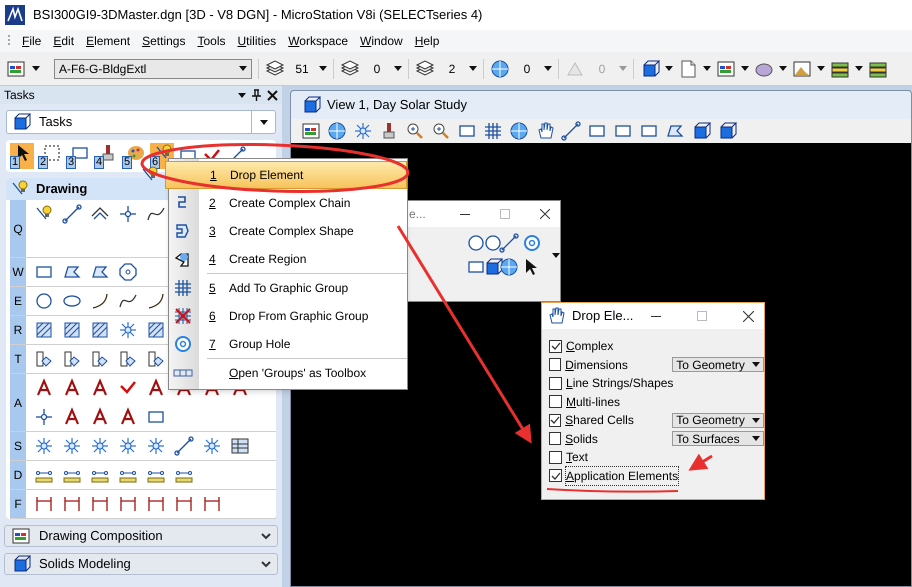 This screenshot has width=912, height=587. Describe the element at coordinates (620, 383) in the screenshot. I see `option-label: Line Strings/Shapes` at that location.